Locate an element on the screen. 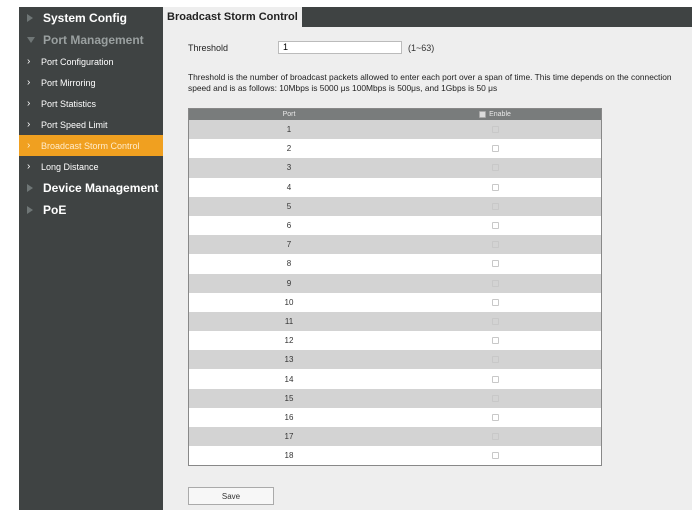 The width and height of the screenshot is (692, 510). table-row: 9 is located at coordinates (395, 283).